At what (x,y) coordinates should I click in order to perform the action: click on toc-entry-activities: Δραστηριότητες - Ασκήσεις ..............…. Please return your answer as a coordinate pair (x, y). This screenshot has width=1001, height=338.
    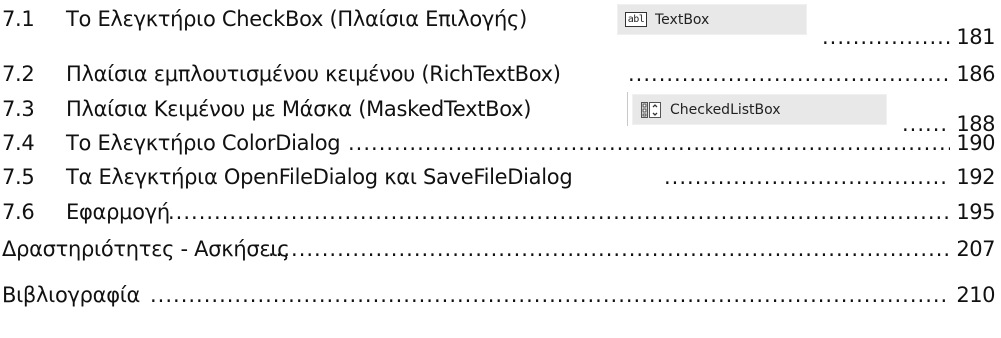
    Looking at the image, I should click on (500, 249).